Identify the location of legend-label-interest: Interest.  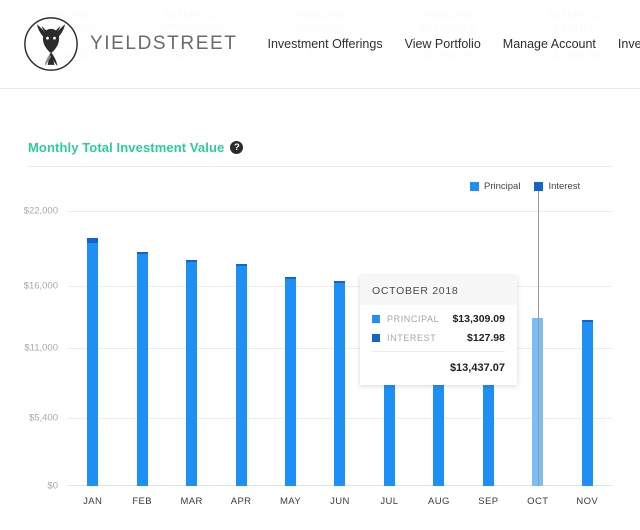
(564, 186).